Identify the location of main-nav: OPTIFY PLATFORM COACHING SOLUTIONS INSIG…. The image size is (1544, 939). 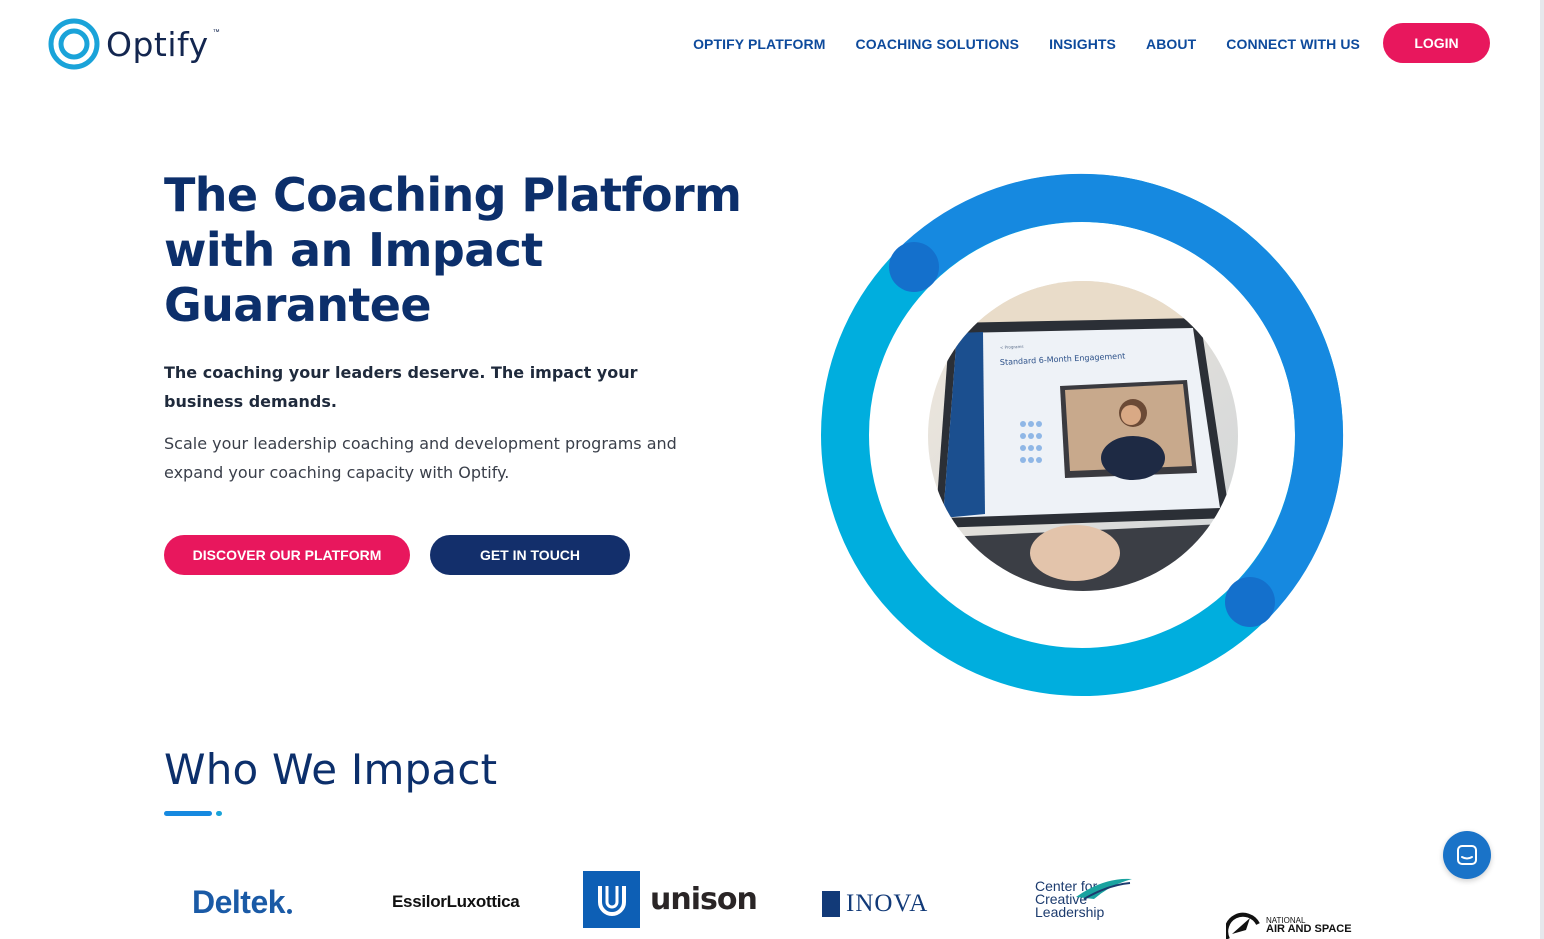
(1026, 44).